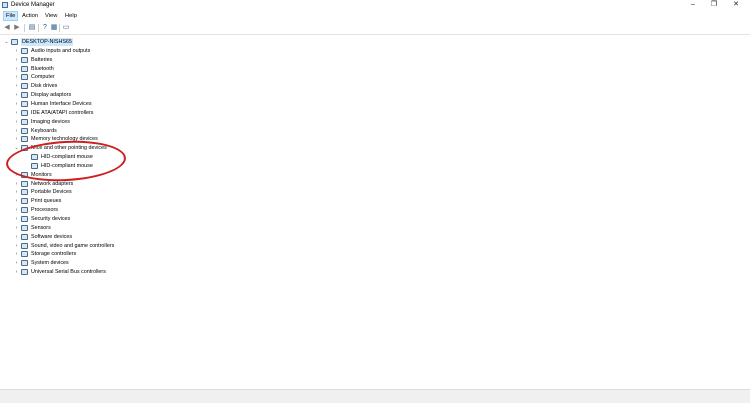 This screenshot has width=750, height=403. I want to click on tree-root: ⌄ DESKTOP-NISHS65, so click(150, 42).